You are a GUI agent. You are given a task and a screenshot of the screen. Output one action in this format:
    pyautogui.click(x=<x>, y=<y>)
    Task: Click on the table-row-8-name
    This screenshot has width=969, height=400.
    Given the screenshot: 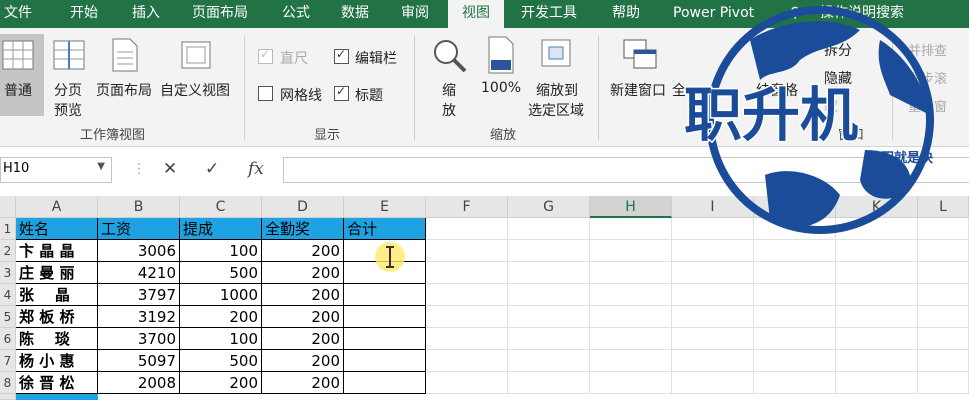 What is the action you would take?
    pyautogui.click(x=57, y=397)
    